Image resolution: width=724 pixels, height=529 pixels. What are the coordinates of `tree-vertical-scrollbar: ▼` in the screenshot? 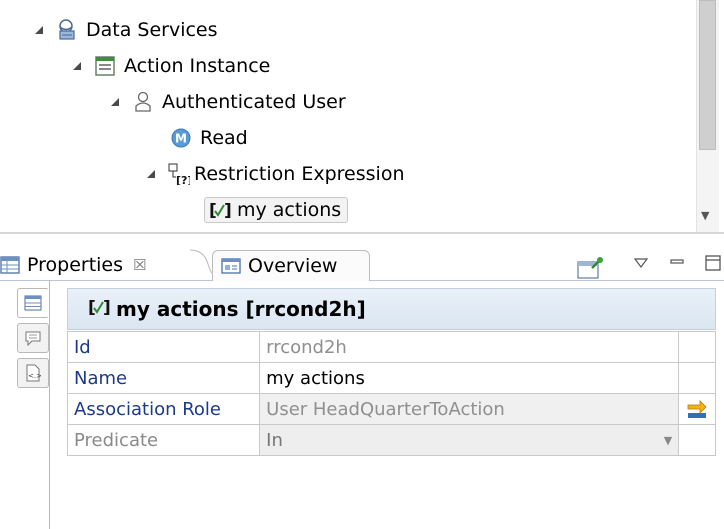 It's located at (707, 116).